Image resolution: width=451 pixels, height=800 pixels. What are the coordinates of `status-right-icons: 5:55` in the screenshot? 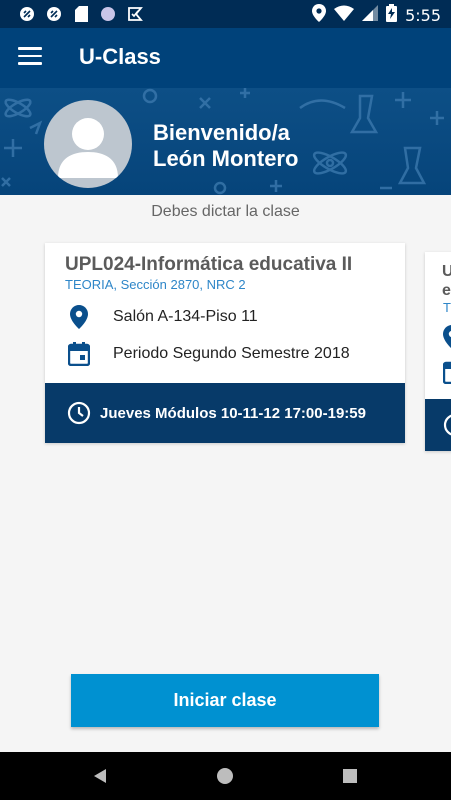 It's located at (376, 15).